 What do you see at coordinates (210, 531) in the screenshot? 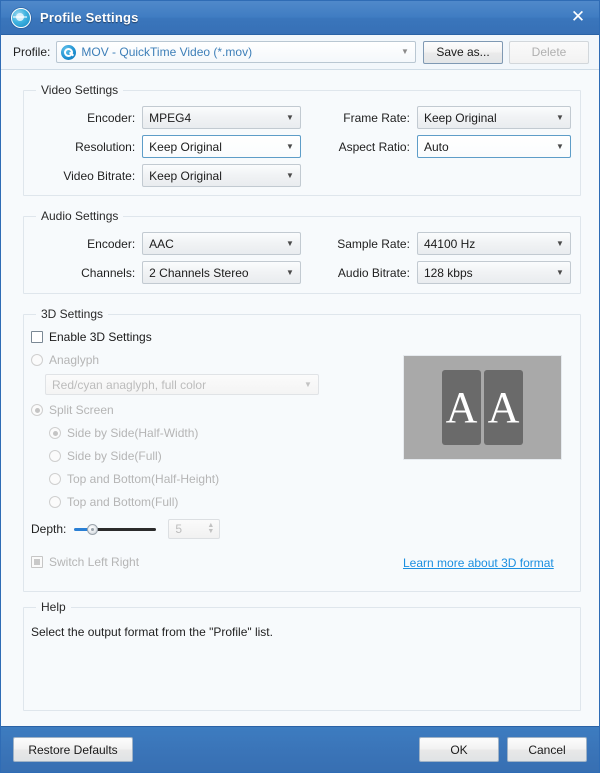
I see `stepper-down-icon: ▼` at bounding box center [210, 531].